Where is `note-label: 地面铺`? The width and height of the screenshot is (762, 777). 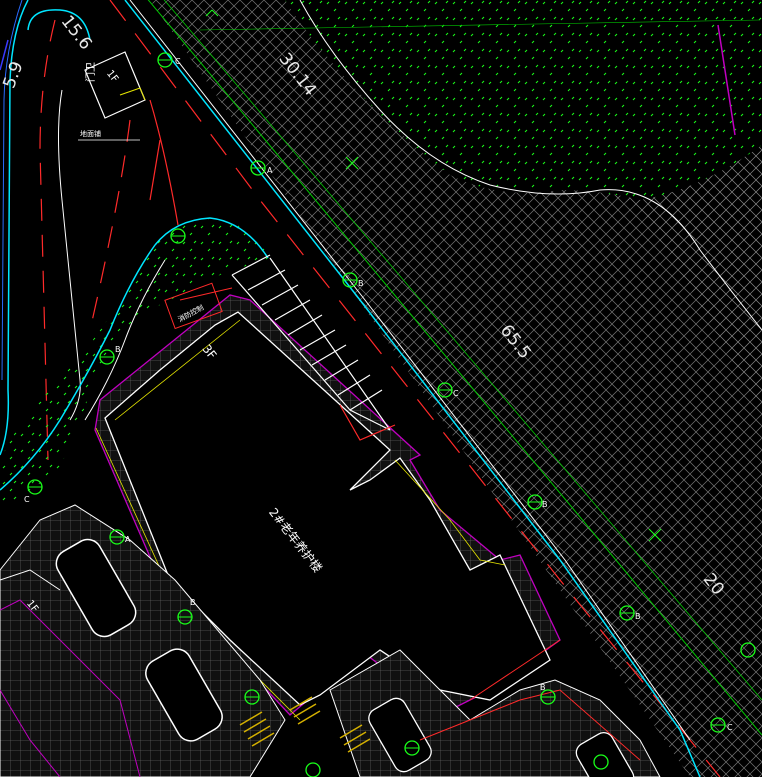 note-label: 地面铺 is located at coordinates (90, 133).